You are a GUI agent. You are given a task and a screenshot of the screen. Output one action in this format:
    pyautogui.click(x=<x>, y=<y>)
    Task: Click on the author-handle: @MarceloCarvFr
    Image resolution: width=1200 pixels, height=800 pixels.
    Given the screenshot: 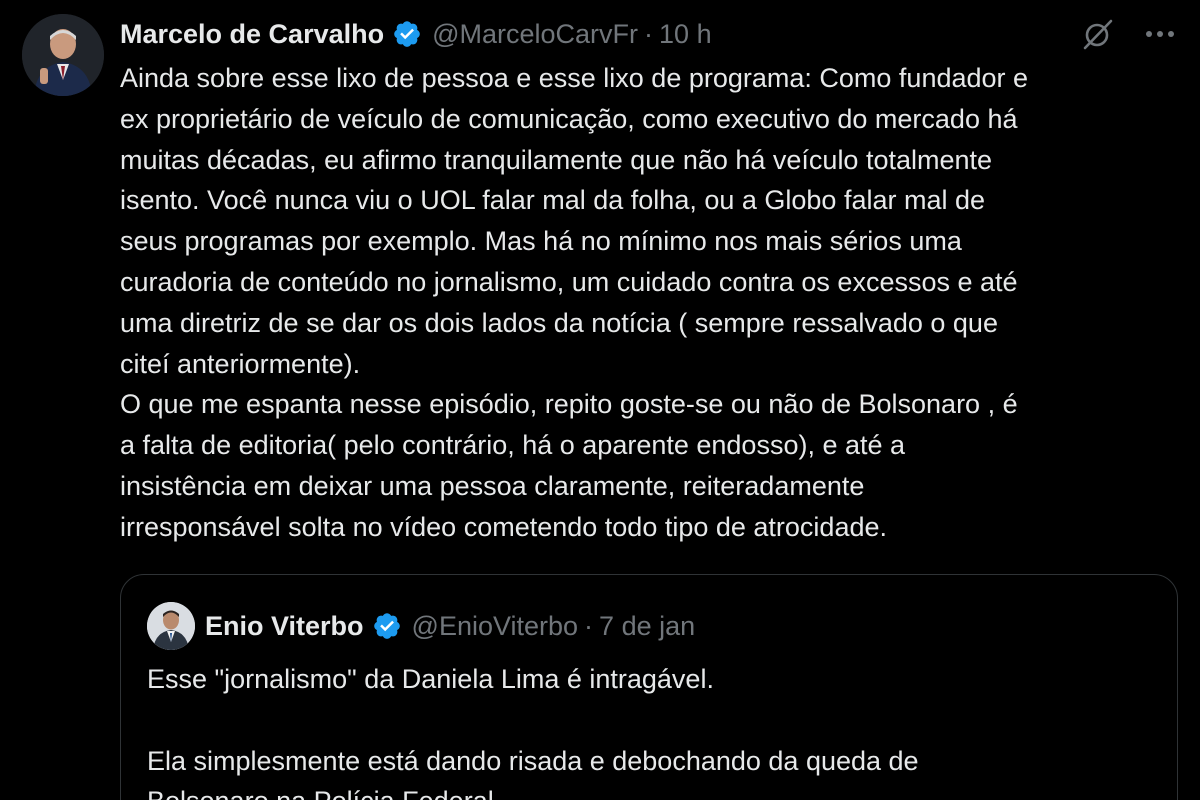 What is the action you would take?
    pyautogui.click(x=535, y=34)
    